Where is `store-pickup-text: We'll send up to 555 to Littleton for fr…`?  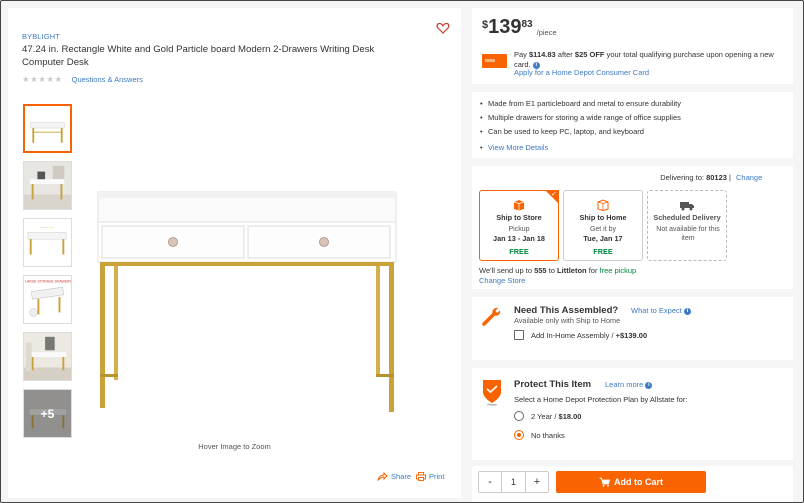 store-pickup-text: We'll send up to 555 to Littleton for fr… is located at coordinates (557, 270).